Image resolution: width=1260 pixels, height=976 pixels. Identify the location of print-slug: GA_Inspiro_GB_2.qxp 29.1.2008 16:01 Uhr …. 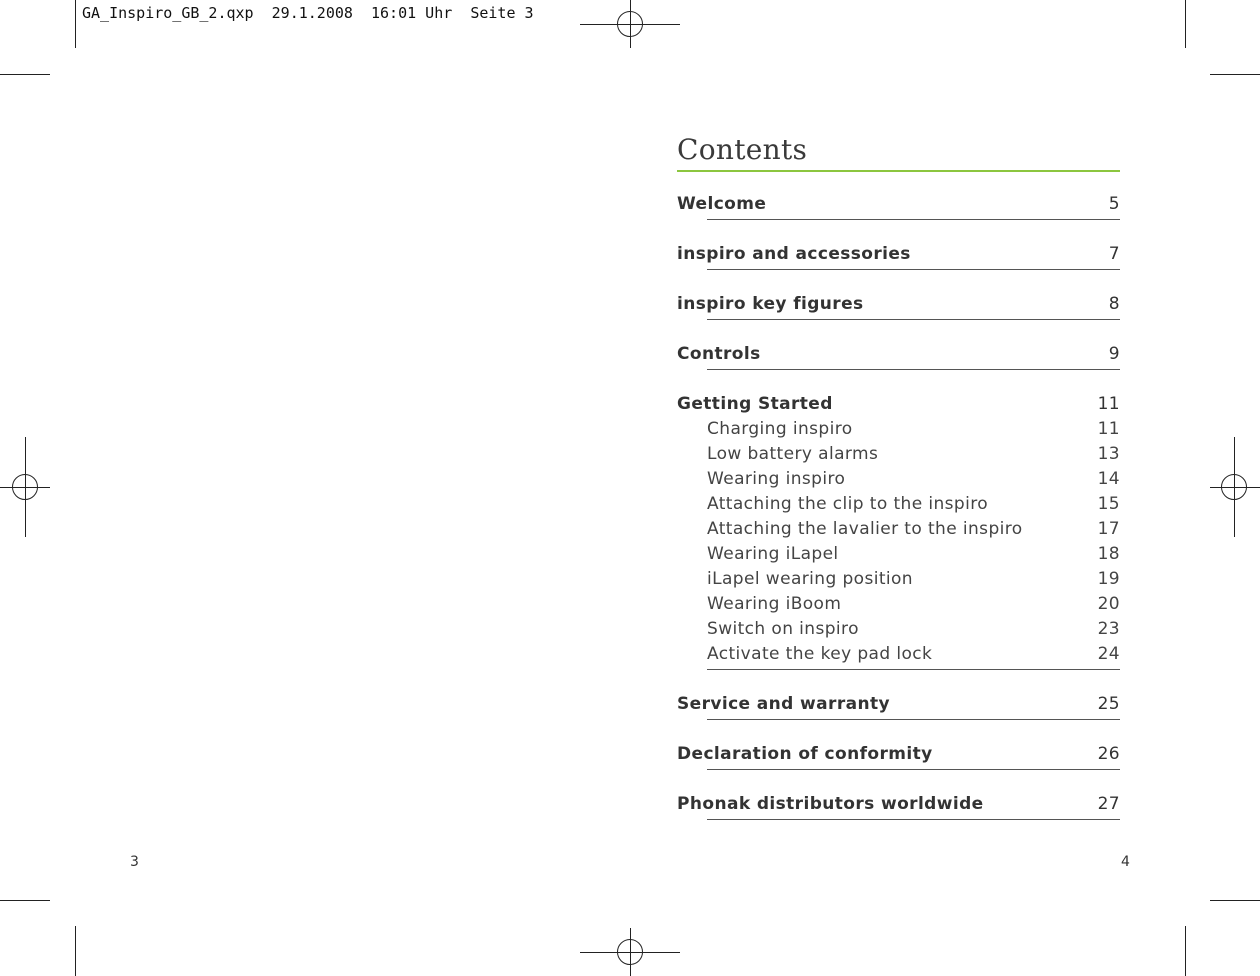
(308, 13).